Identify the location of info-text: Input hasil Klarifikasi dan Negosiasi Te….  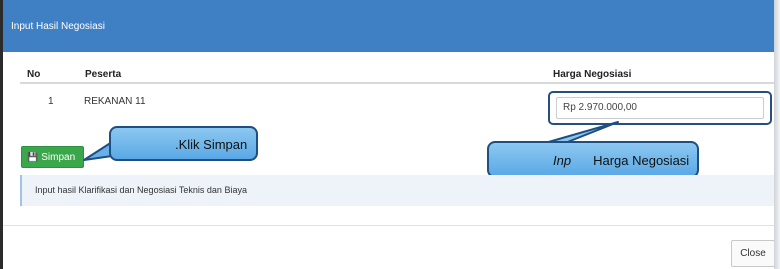
(141, 190).